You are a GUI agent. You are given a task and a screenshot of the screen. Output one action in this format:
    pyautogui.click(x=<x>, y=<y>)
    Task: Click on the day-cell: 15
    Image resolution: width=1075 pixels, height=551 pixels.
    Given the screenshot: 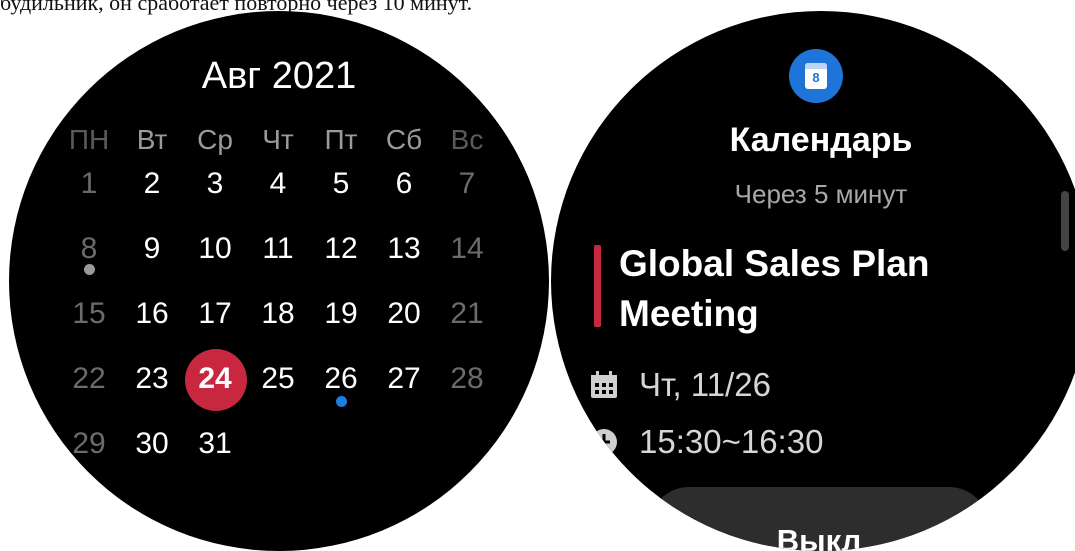 What is the action you would take?
    pyautogui.click(x=89, y=314)
    